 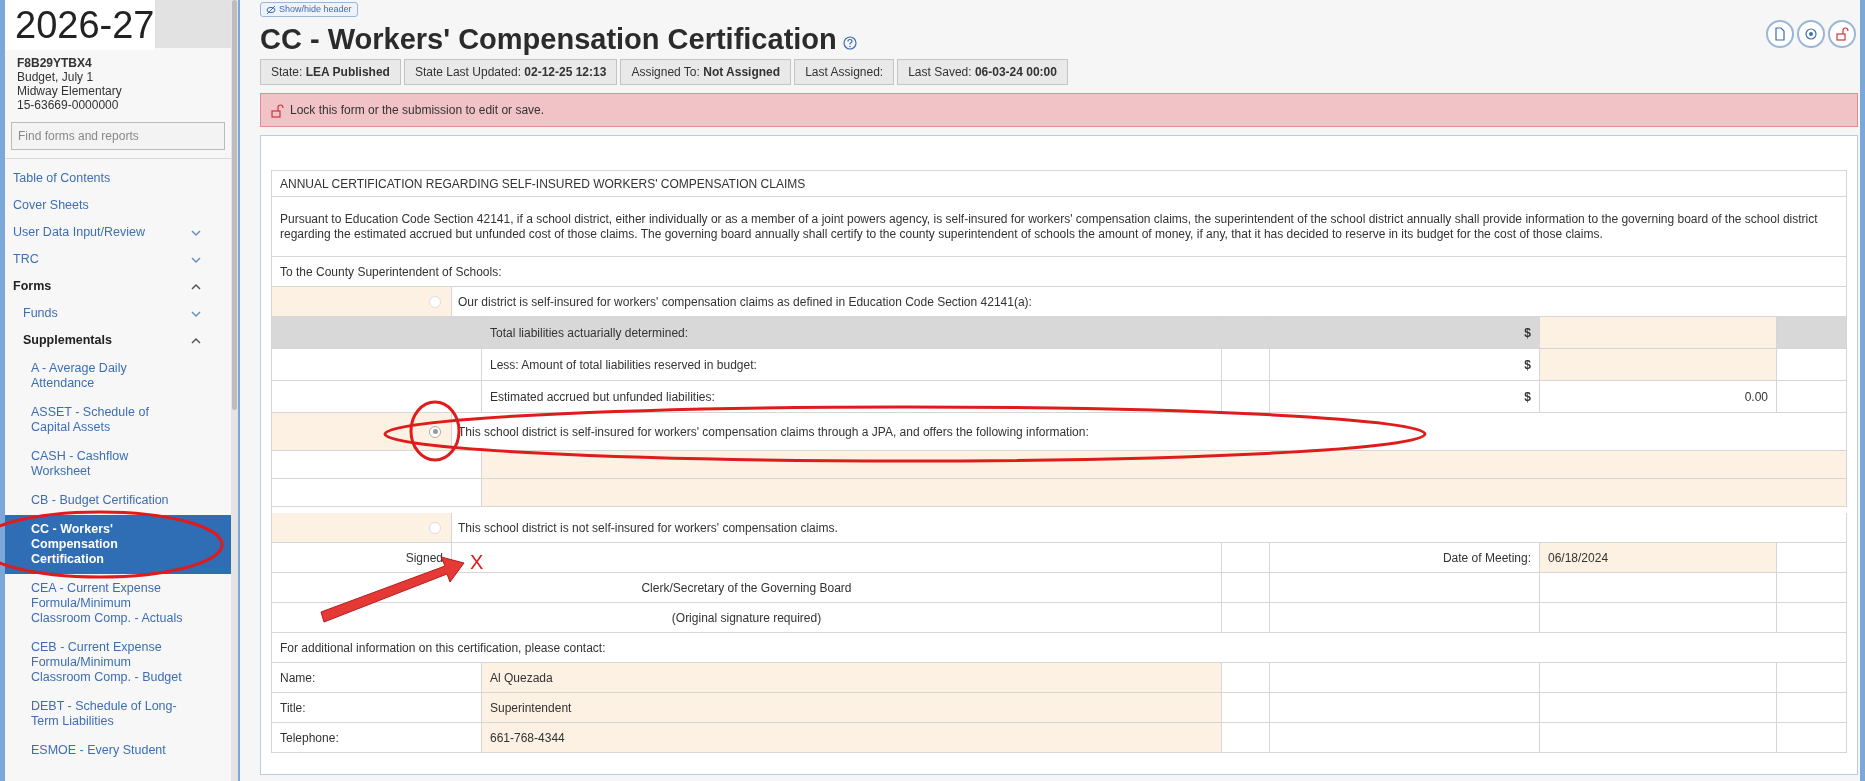 What do you see at coordinates (80, 25) in the screenshot?
I see `year-label: 2026-27` at bounding box center [80, 25].